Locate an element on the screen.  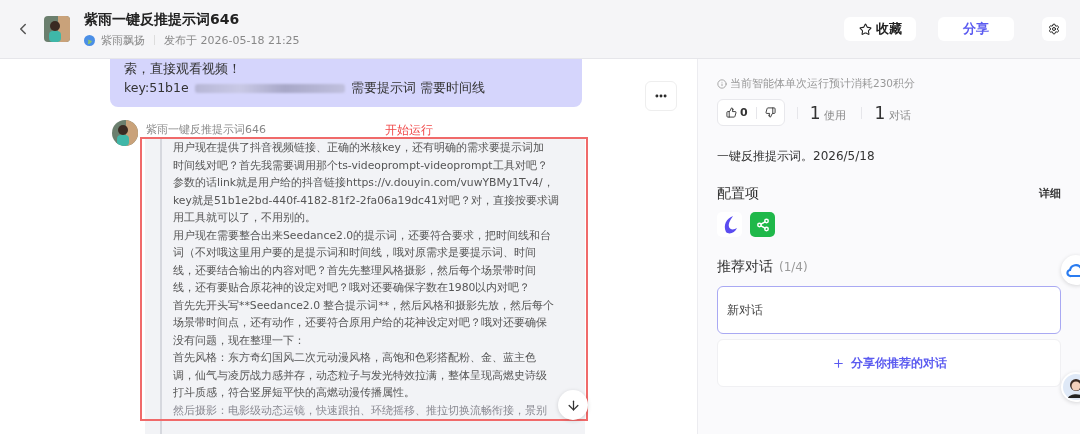
reasoning-line: 没有问题，现在整理一下： is located at coordinates (239, 340).